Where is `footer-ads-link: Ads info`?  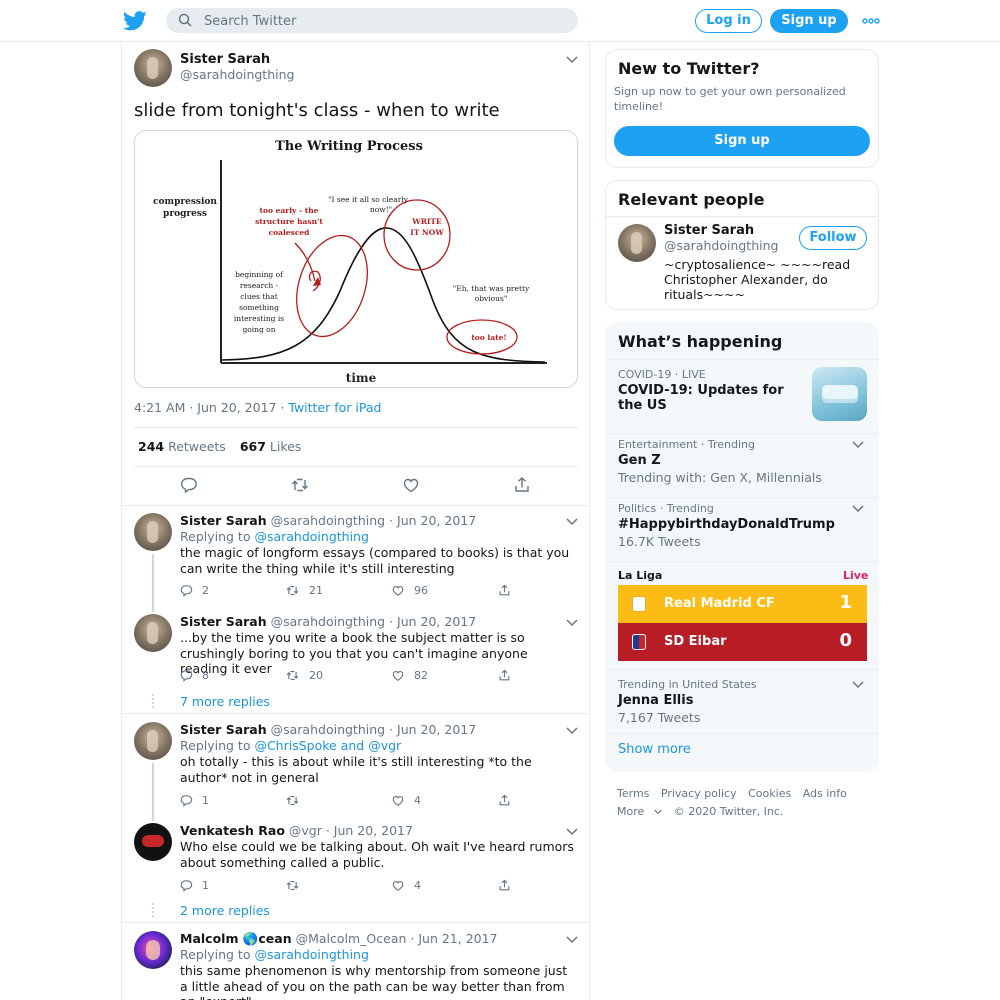 footer-ads-link: Ads info is located at coordinates (825, 793).